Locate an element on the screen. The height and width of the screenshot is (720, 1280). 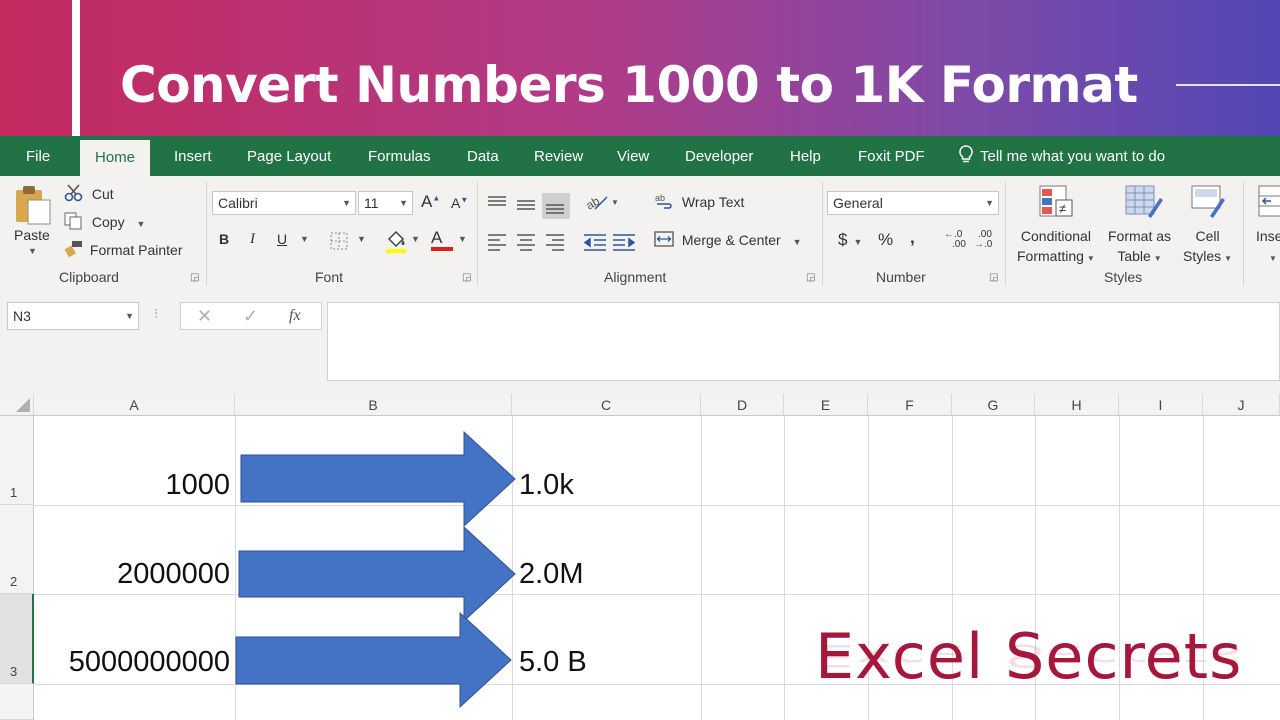
arrow-shapes is located at coordinates (375, 569).